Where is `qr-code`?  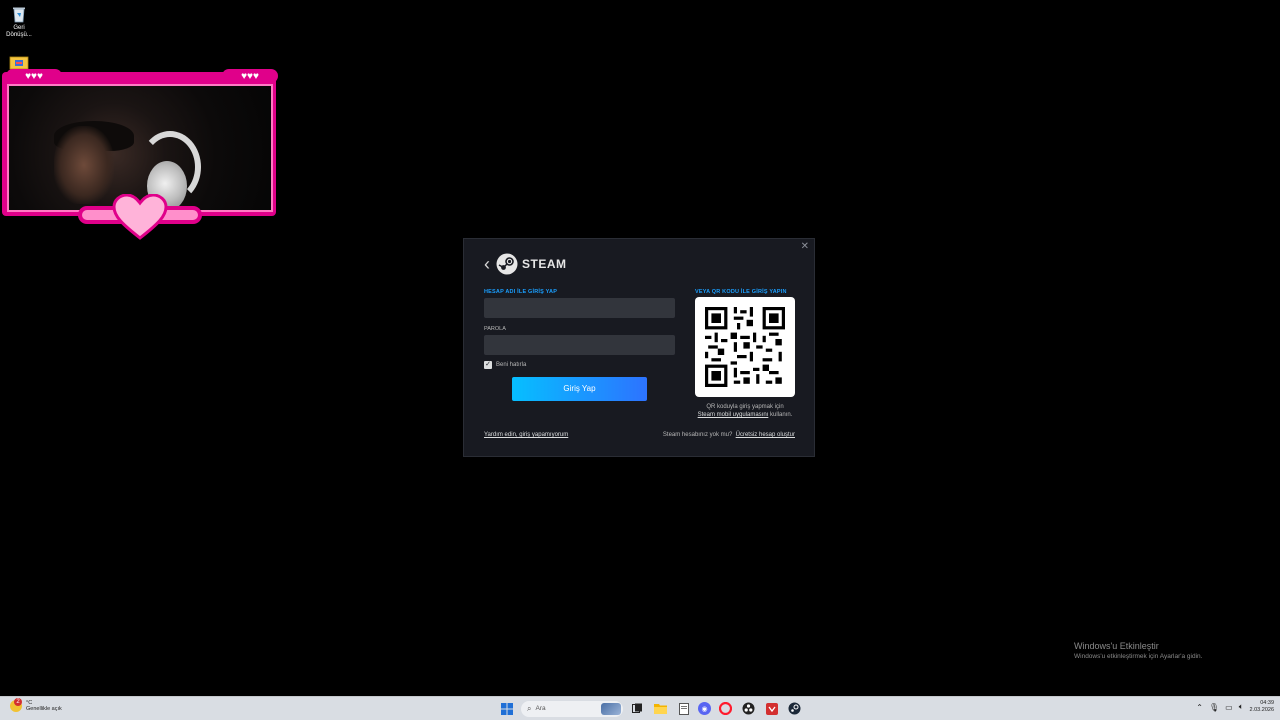
qr-code is located at coordinates (745, 347).